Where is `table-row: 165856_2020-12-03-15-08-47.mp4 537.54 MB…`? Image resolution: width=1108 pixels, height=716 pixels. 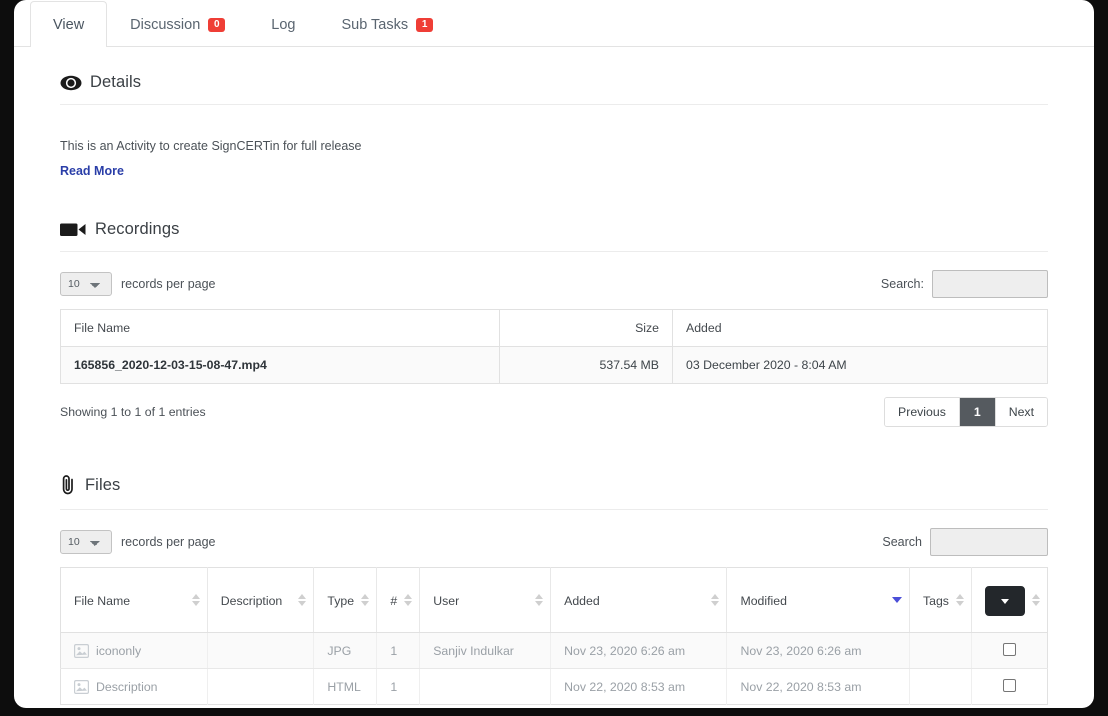
table-row: 165856_2020-12-03-15-08-47.mp4 537.54 MB… is located at coordinates (554, 365).